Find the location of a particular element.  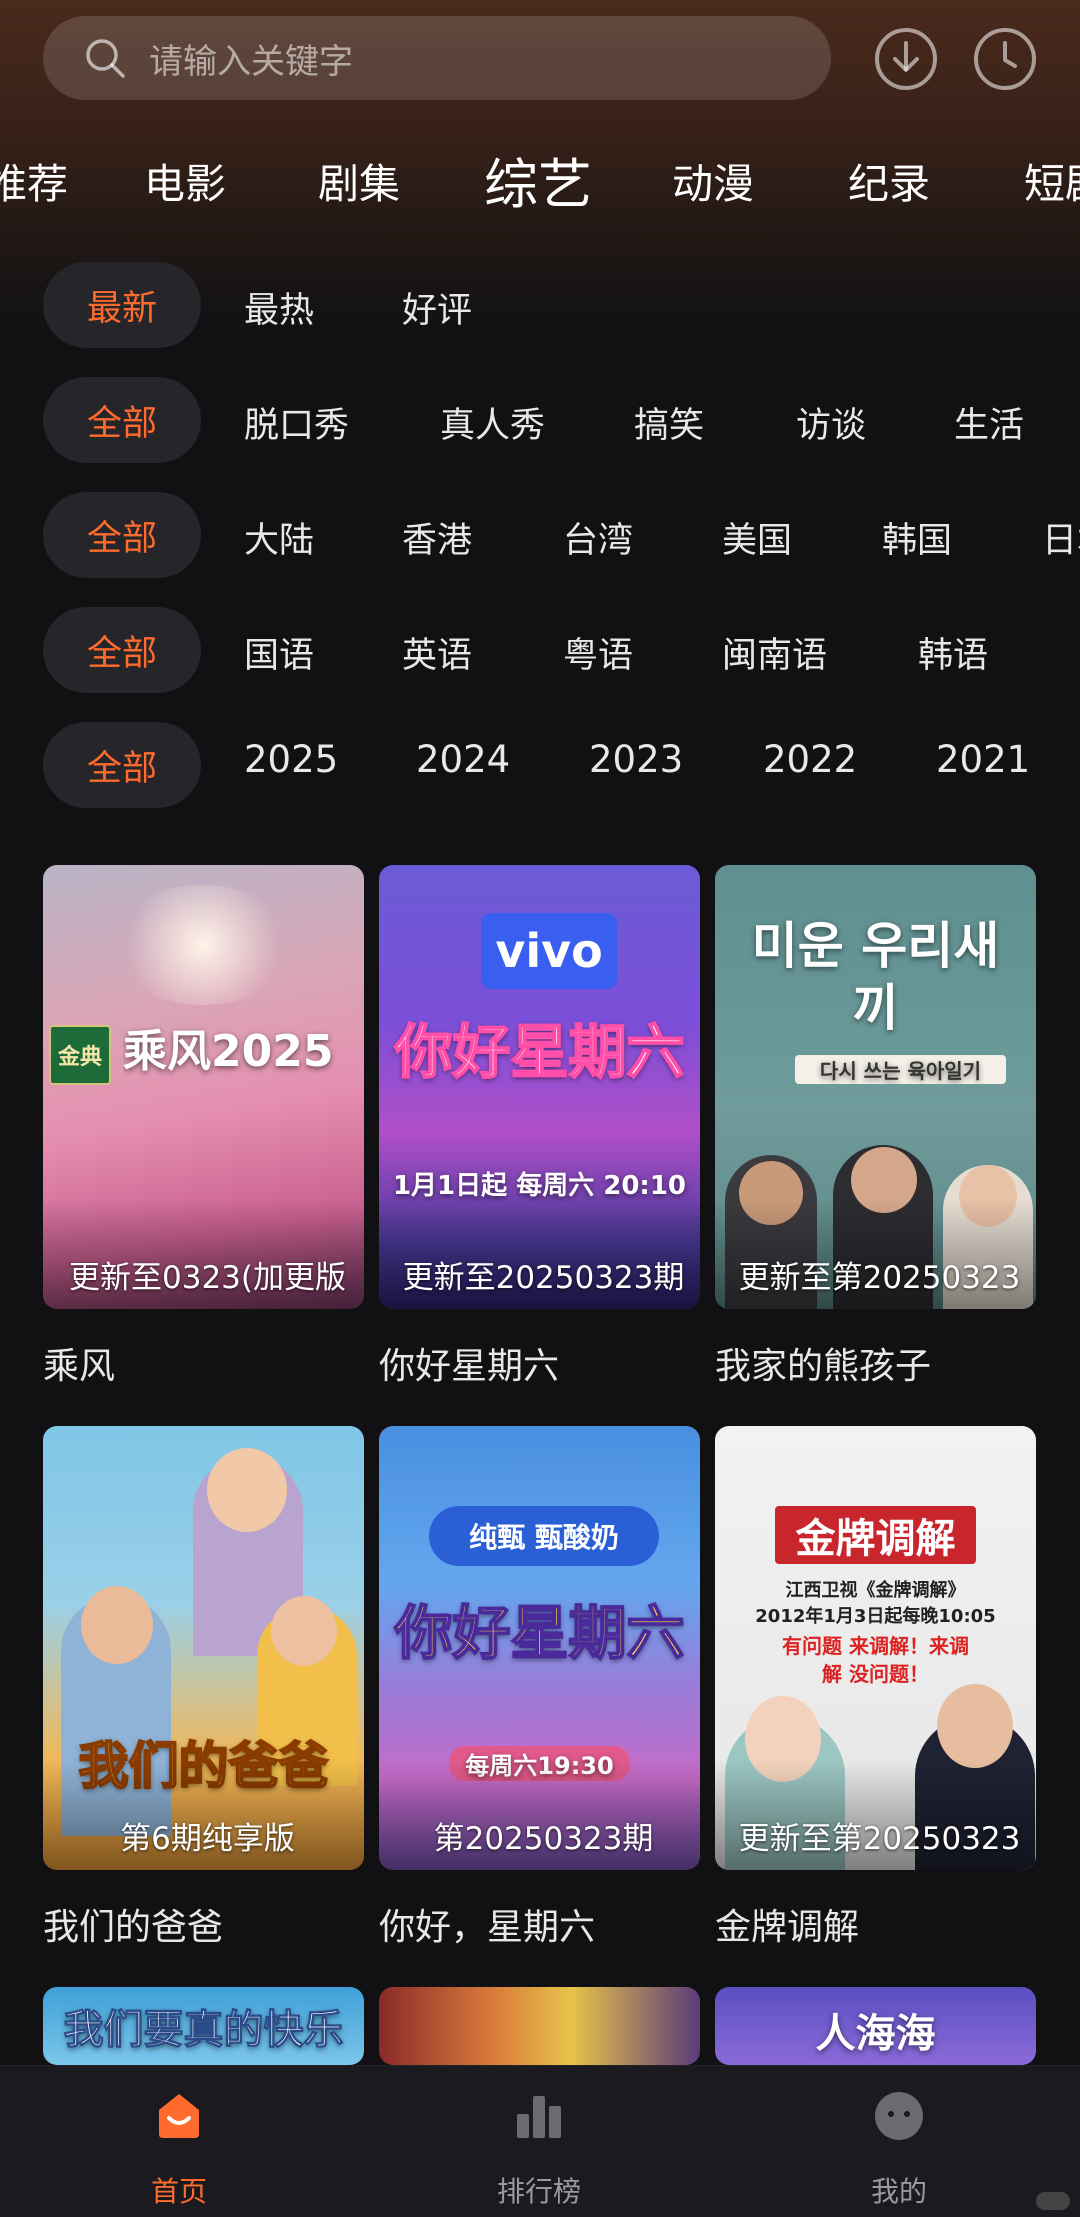

show-title: 你好星期六 is located at coordinates (469, 1363).